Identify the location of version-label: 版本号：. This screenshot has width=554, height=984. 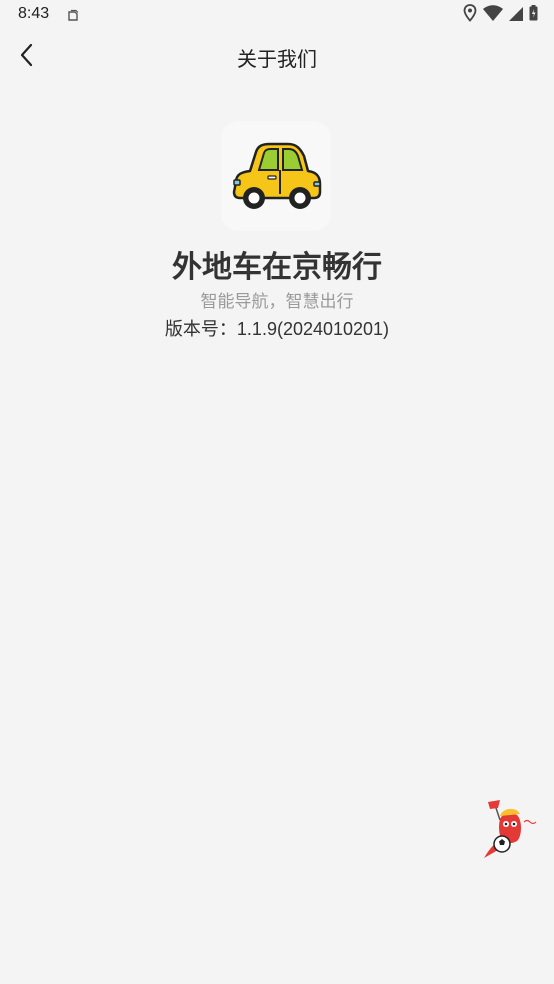
(200, 329).